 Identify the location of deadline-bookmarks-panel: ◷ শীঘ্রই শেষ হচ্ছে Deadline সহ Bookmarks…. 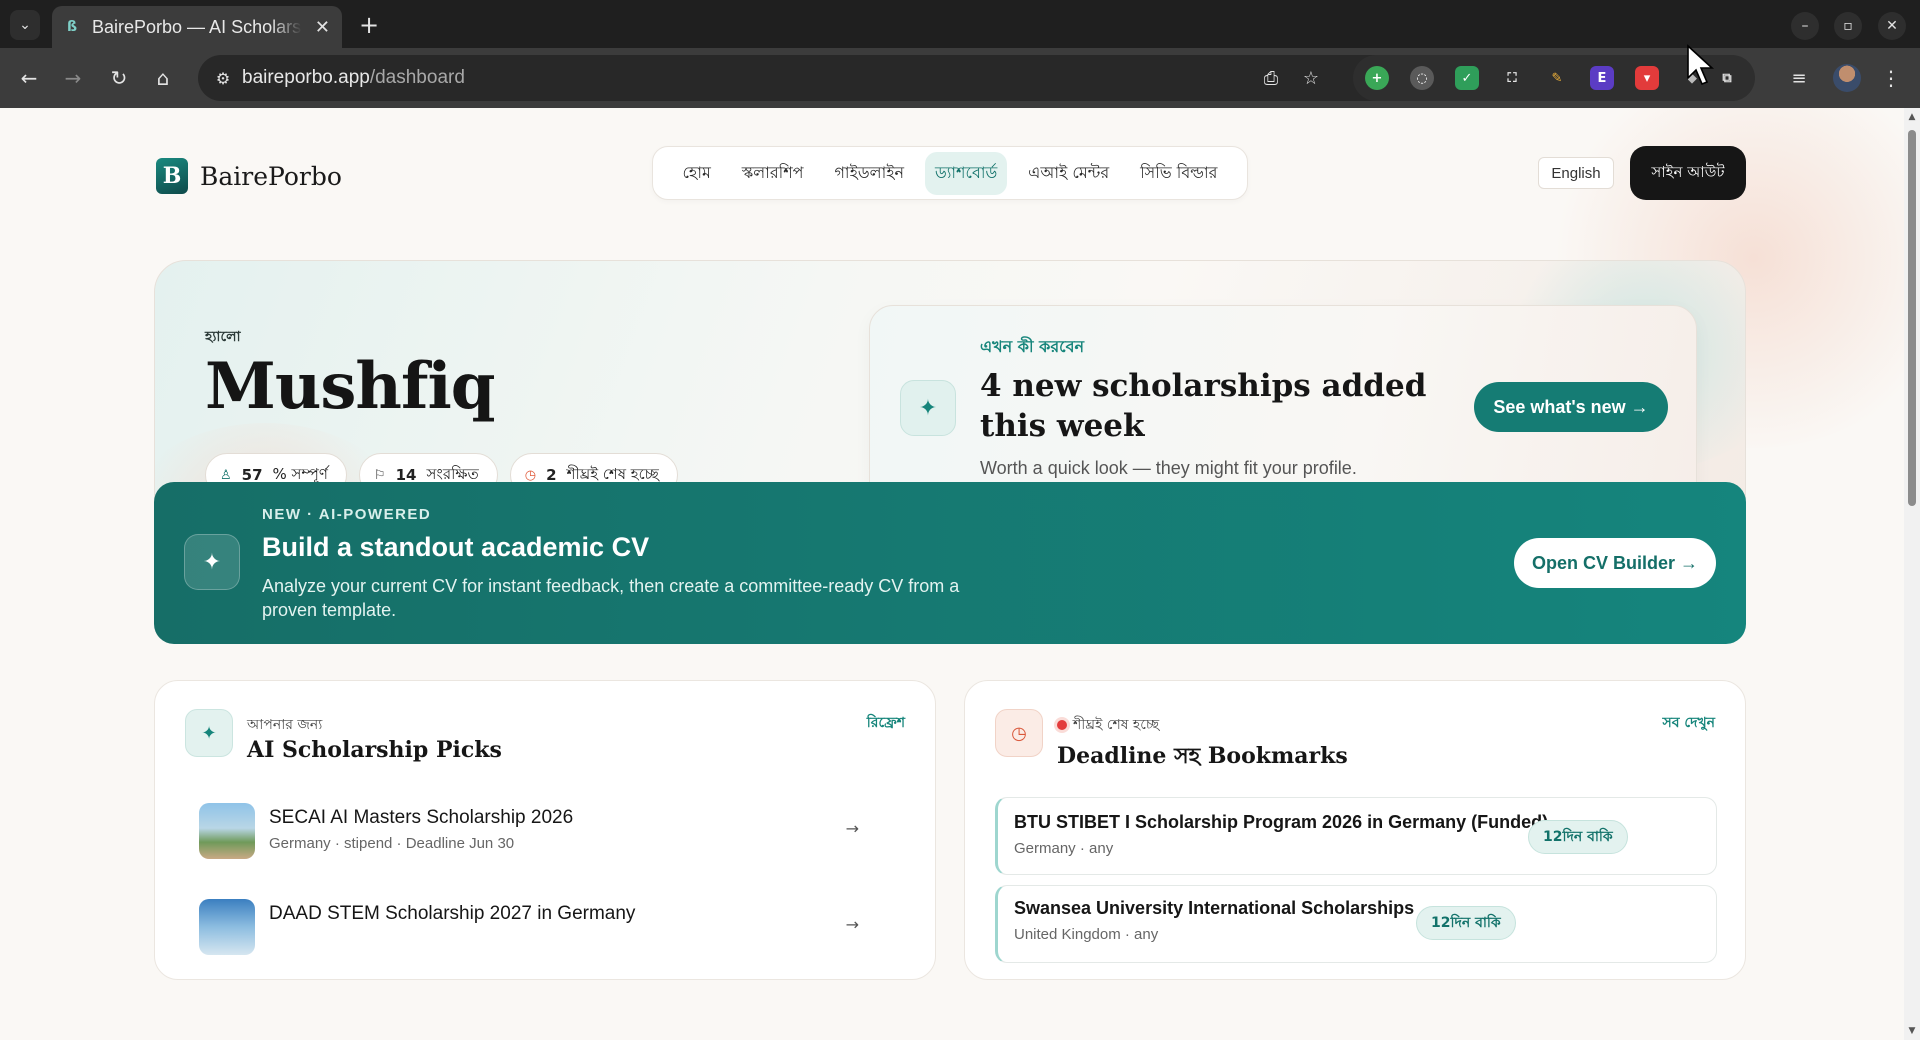
(1355, 830).